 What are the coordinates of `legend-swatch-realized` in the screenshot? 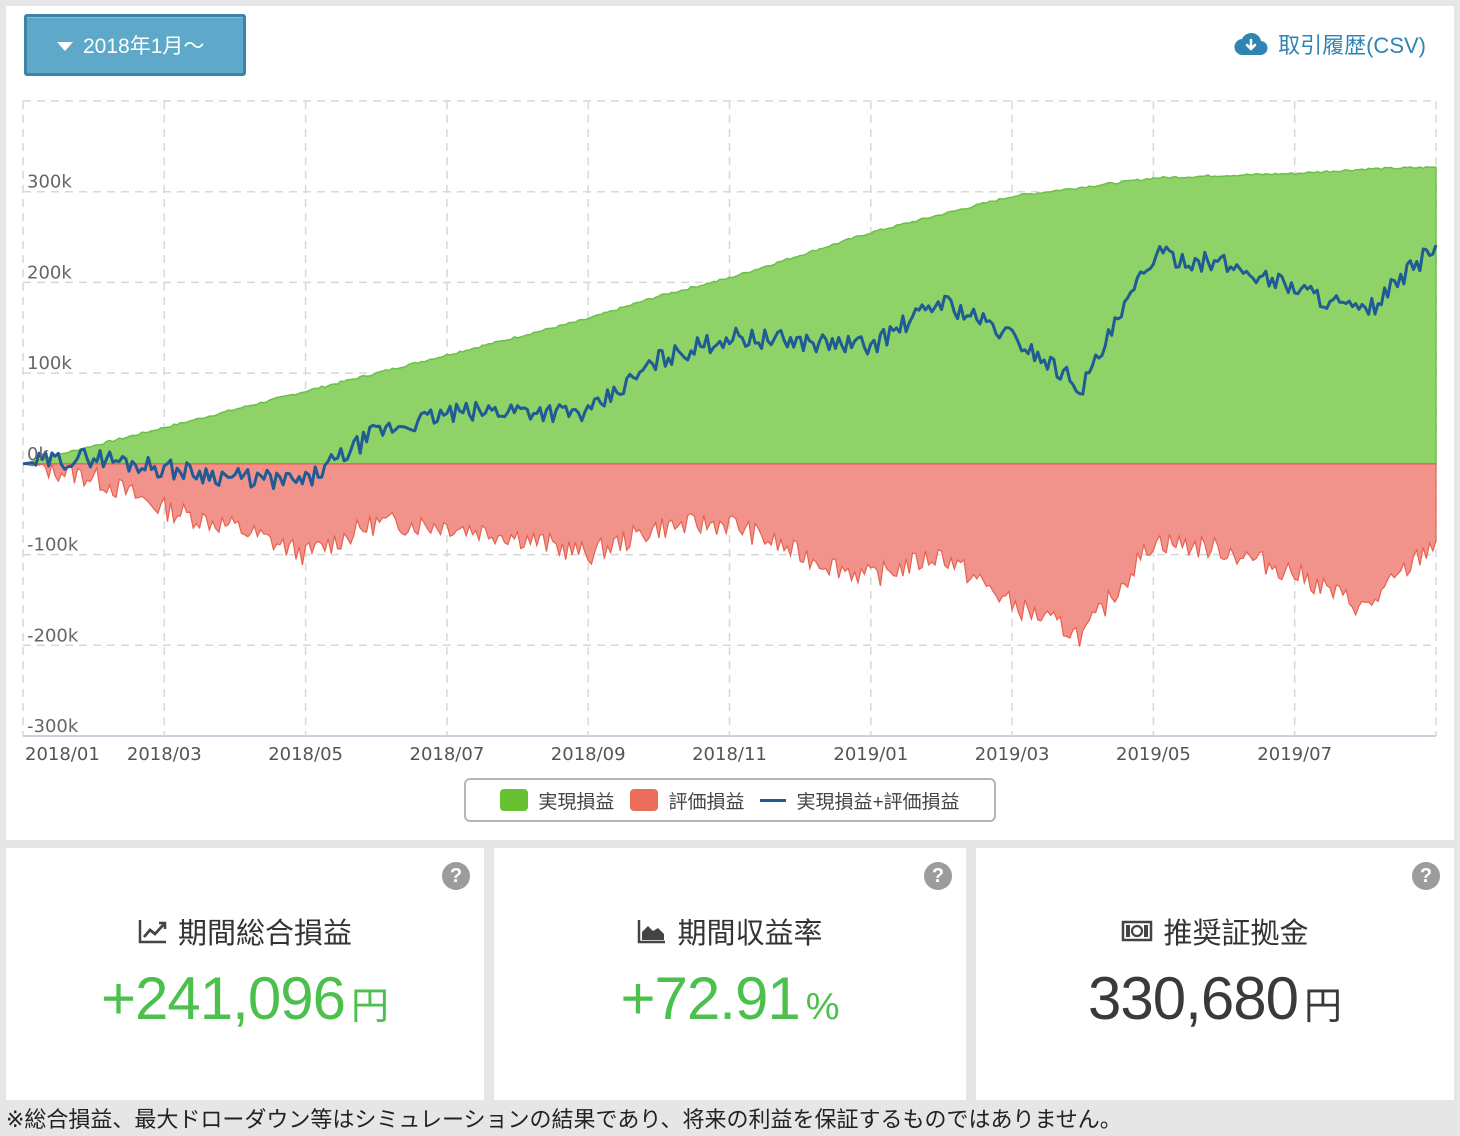 It's located at (514, 800).